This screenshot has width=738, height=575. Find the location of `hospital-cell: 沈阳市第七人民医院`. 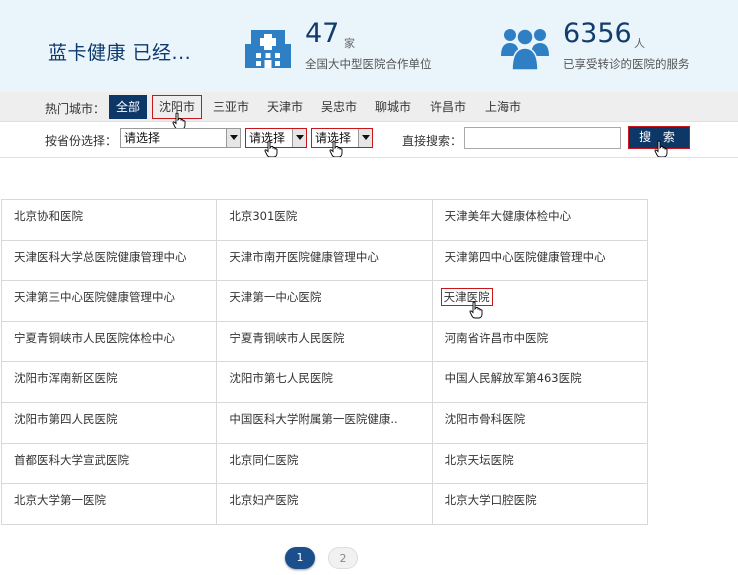

hospital-cell: 沈阳市第七人民医院 is located at coordinates (325, 382).